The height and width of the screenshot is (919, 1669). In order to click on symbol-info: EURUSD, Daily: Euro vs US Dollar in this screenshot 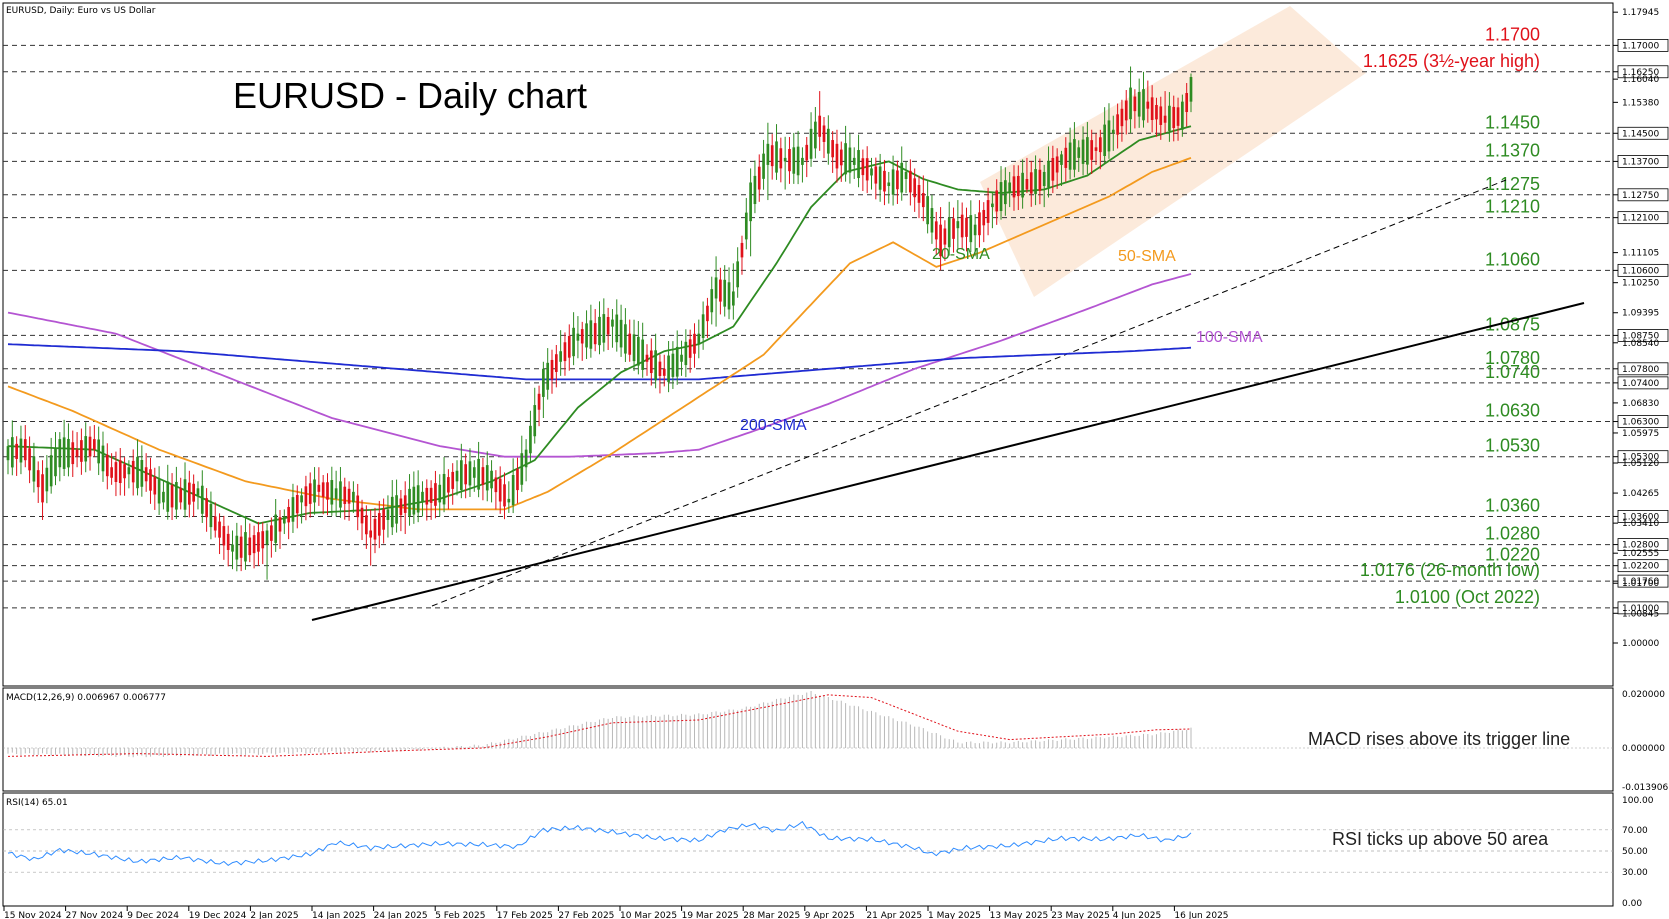, I will do `click(81, 11)`.